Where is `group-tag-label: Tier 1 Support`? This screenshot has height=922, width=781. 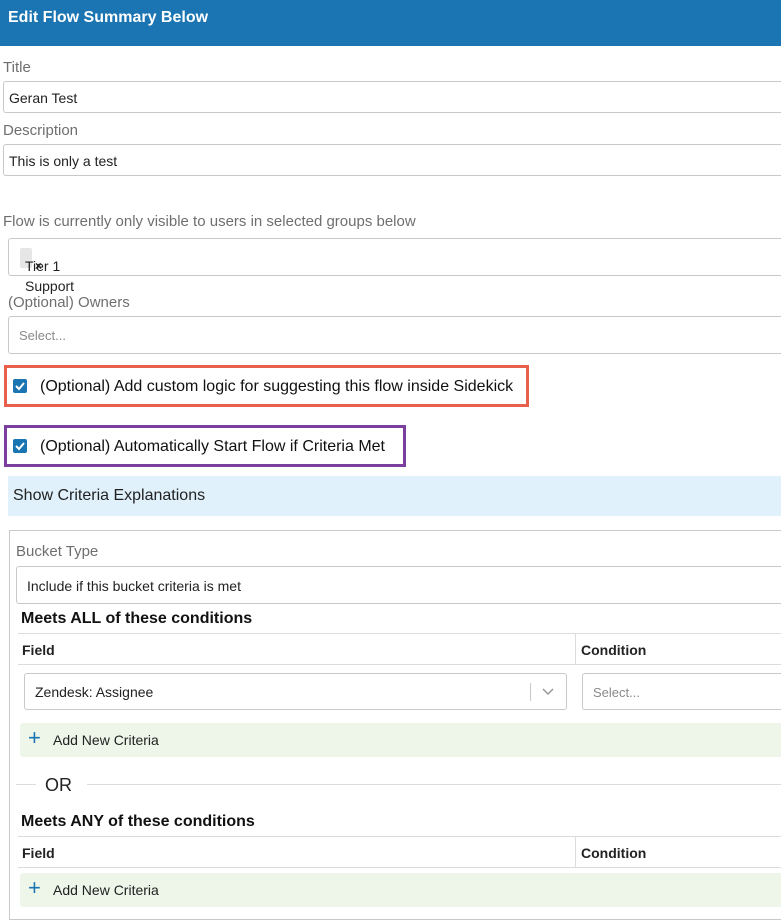 group-tag-label: Tier 1 Support is located at coordinates (50, 276).